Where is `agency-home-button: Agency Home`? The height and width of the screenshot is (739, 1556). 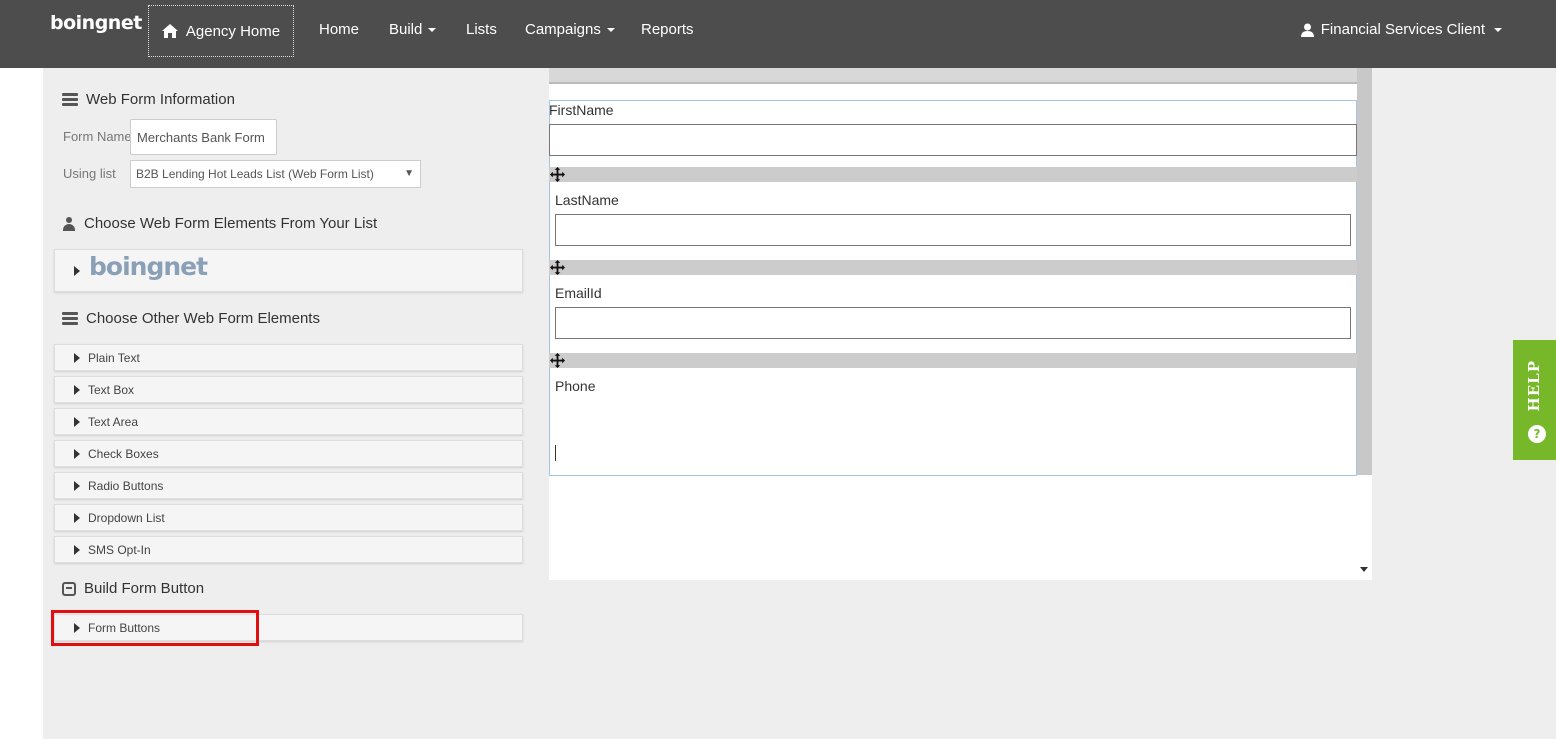 agency-home-button: Agency Home is located at coordinates (221, 31).